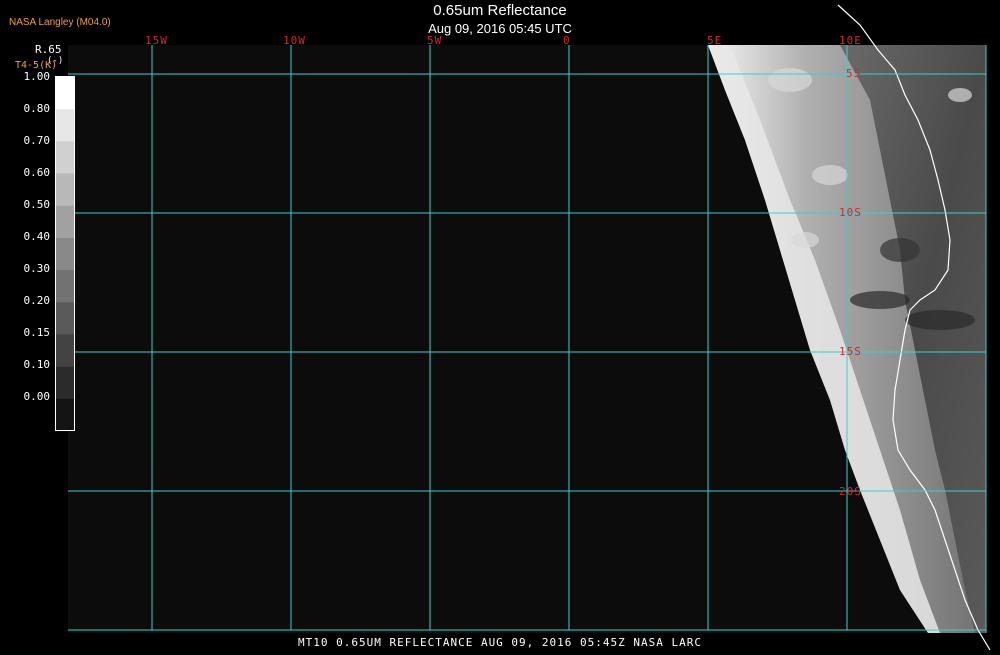 This screenshot has height=655, width=1000. I want to click on lat-label-5s: 5S, so click(854, 73).